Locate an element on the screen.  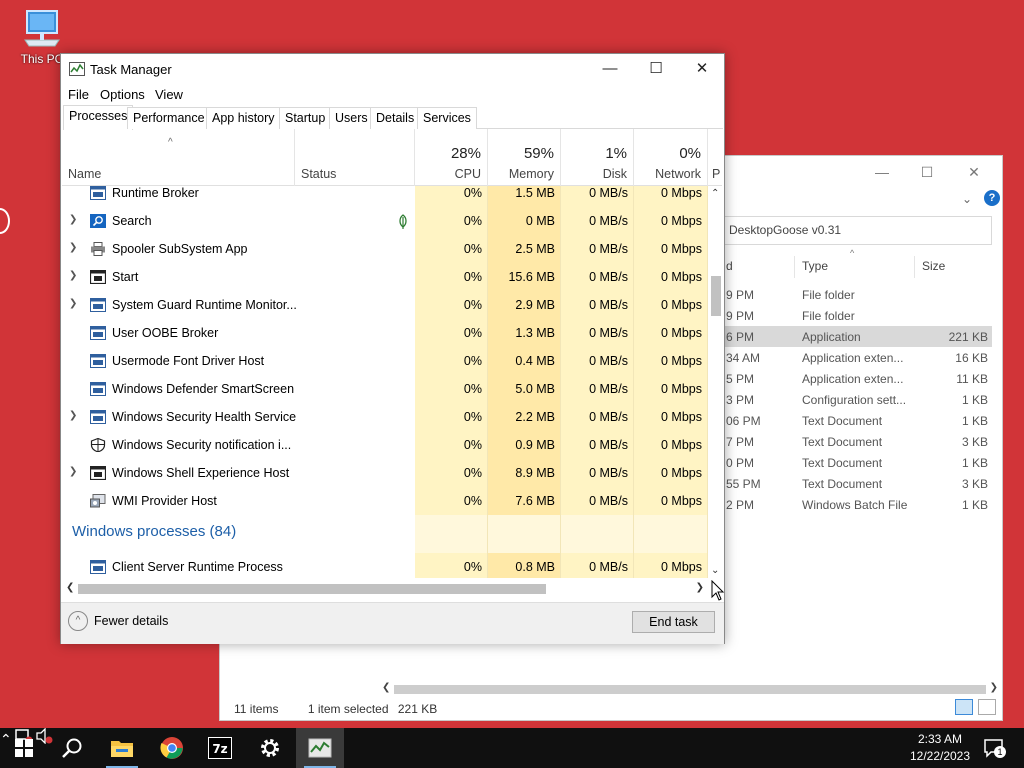
horizontal-scroll-thumb is located at coordinates (312, 589).